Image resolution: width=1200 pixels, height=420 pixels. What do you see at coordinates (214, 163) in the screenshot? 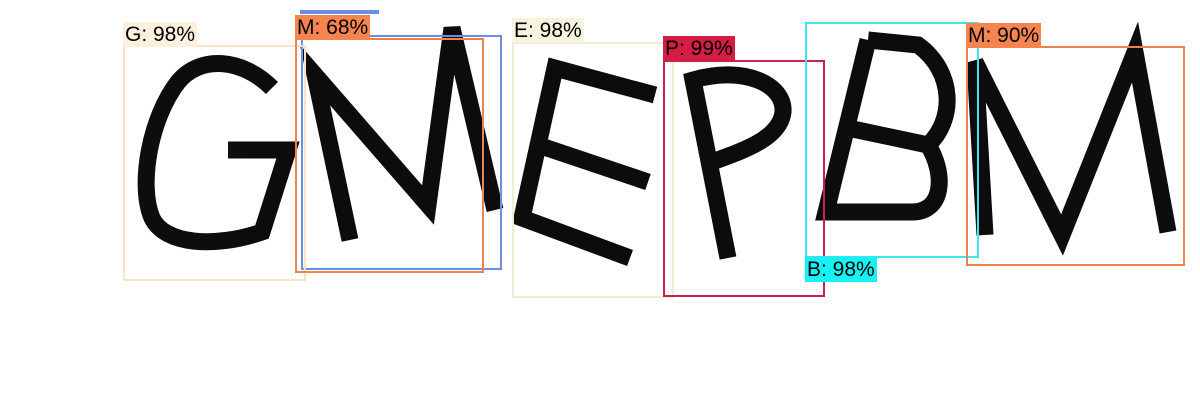
I see `detection-box-g` at bounding box center [214, 163].